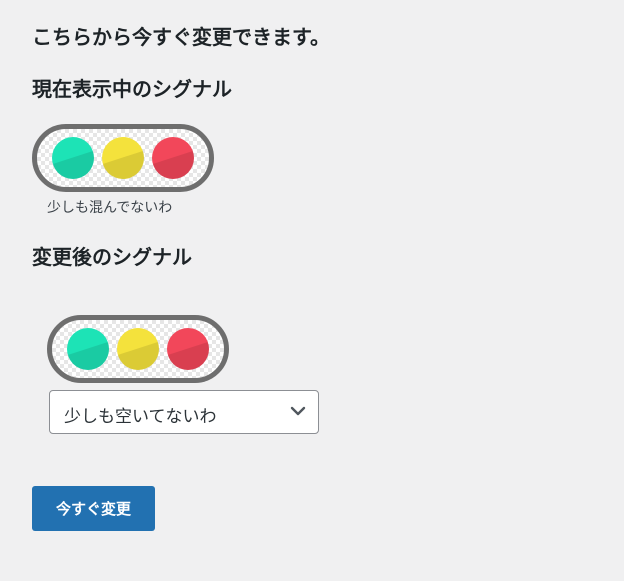  I want to click on page-title: こちらから今すぐ変更できます。, so click(181, 37).